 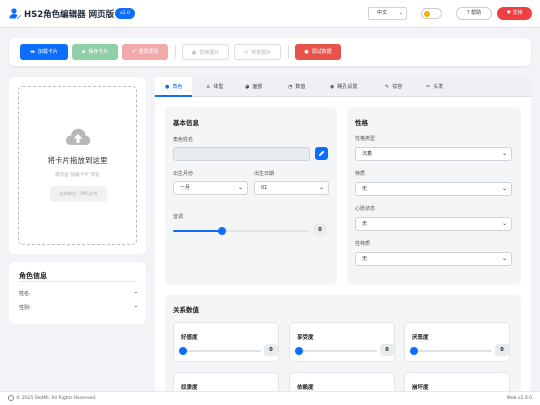 What do you see at coordinates (253, 87) in the screenshot?
I see `tab-face: ◕ 面部` at bounding box center [253, 87].